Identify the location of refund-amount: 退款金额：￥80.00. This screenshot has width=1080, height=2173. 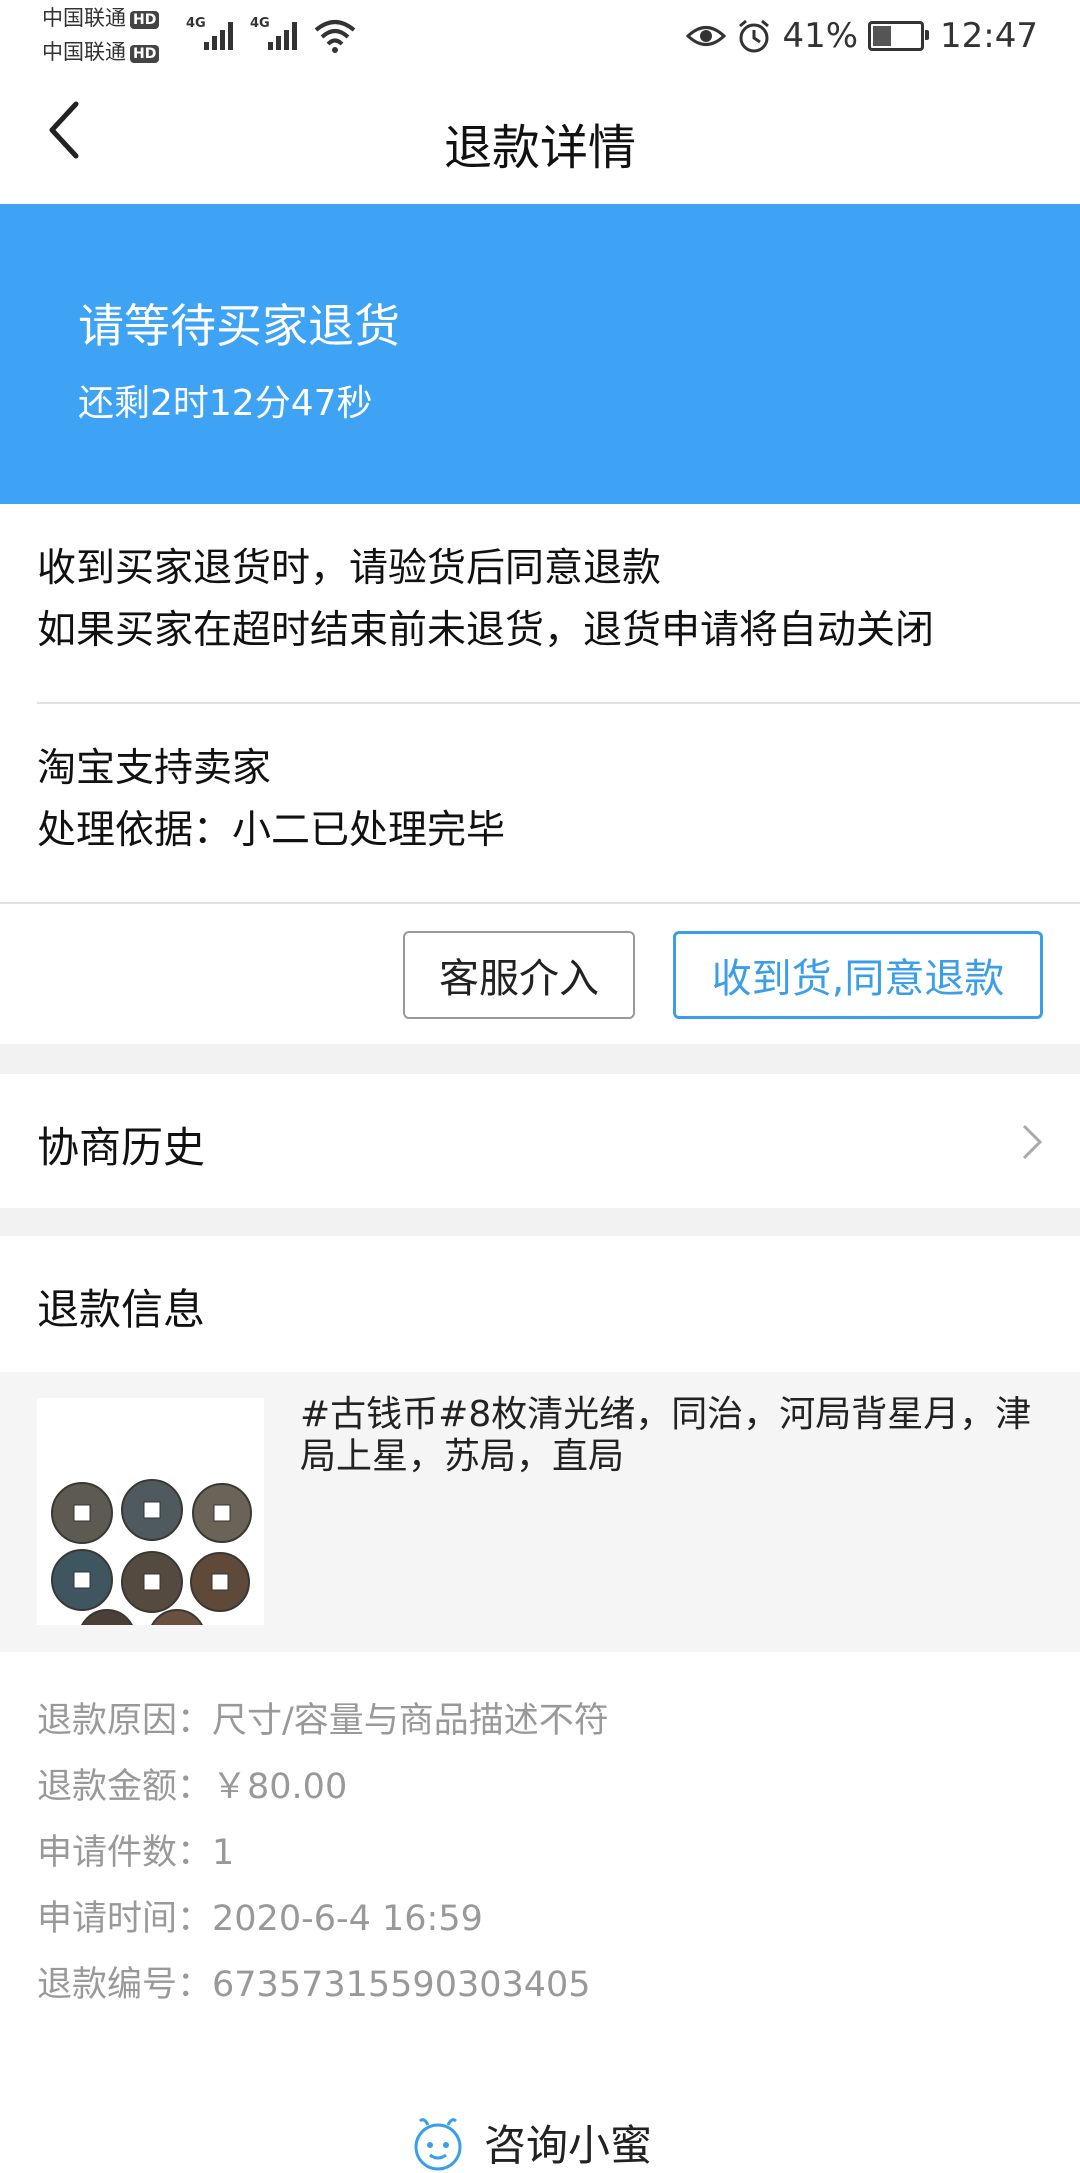
(192, 1787).